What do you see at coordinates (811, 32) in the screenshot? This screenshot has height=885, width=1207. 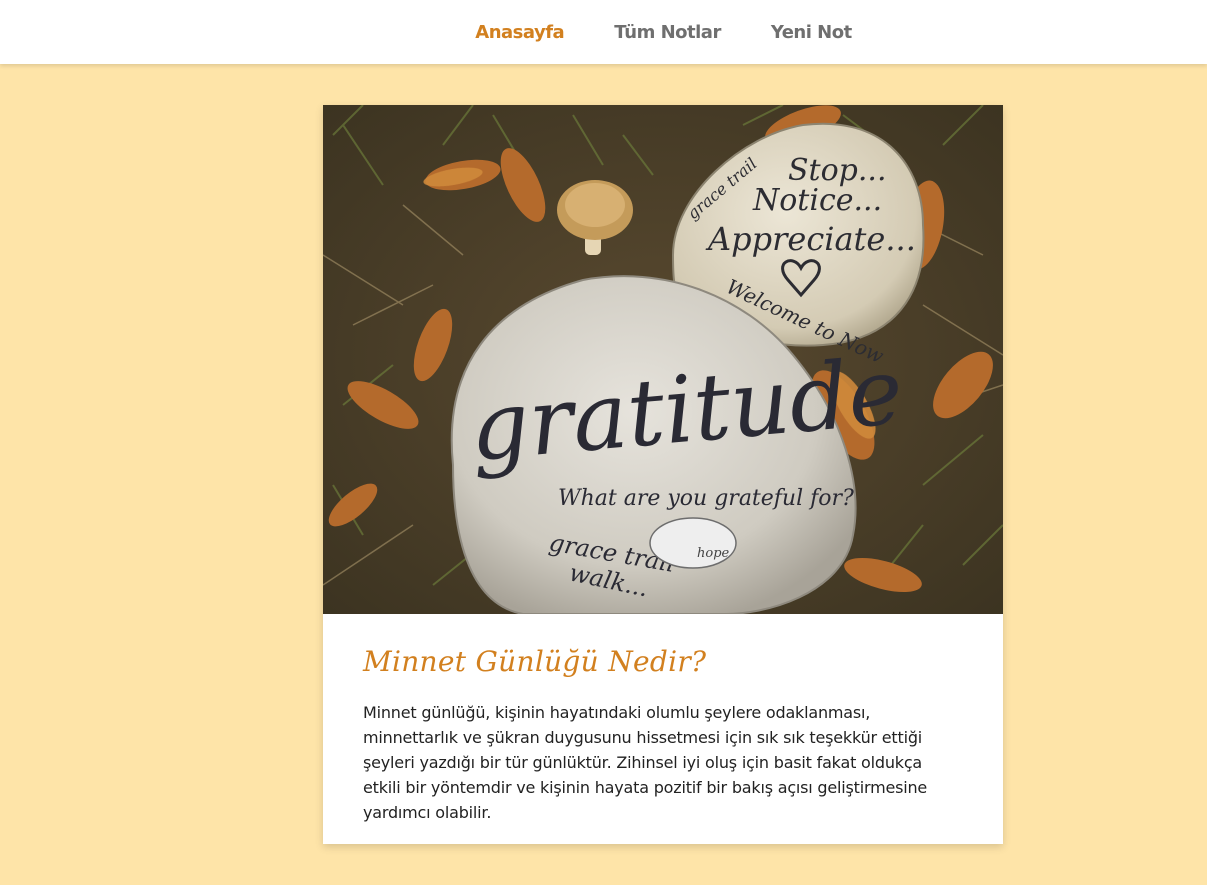 I see `nav-link-new-note: Yeni Not` at bounding box center [811, 32].